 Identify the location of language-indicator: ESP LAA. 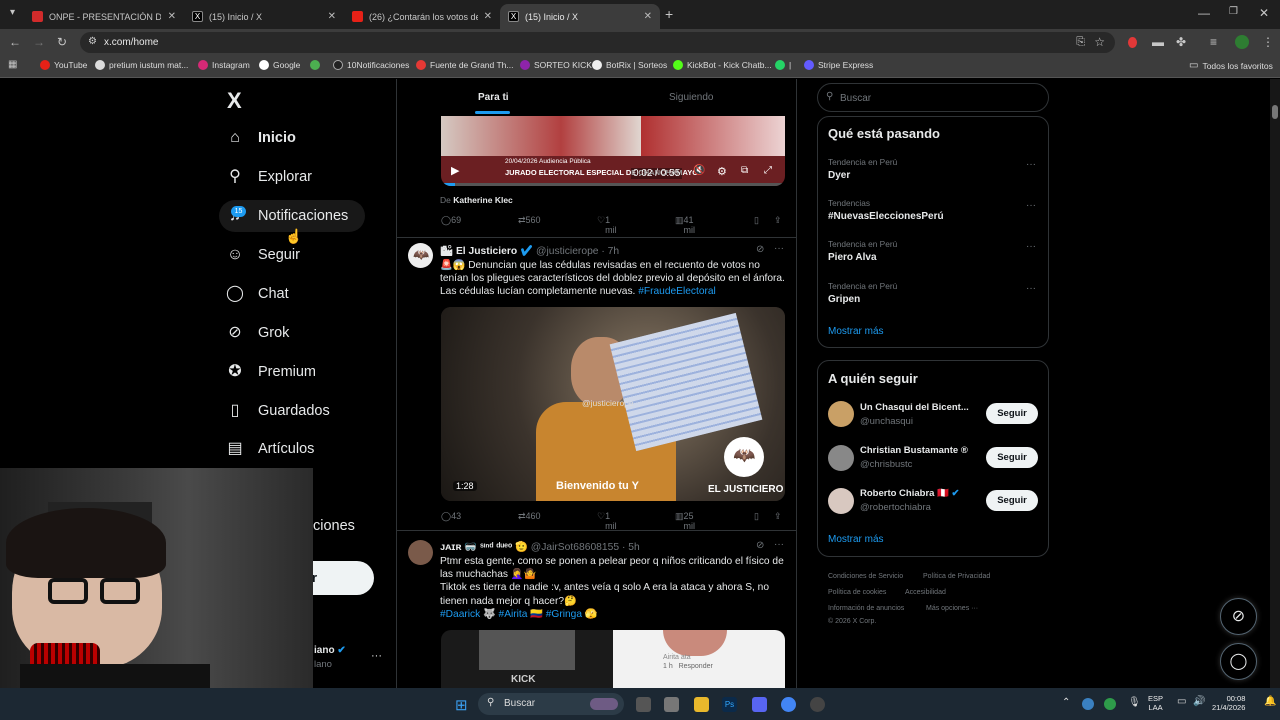
(1155, 703).